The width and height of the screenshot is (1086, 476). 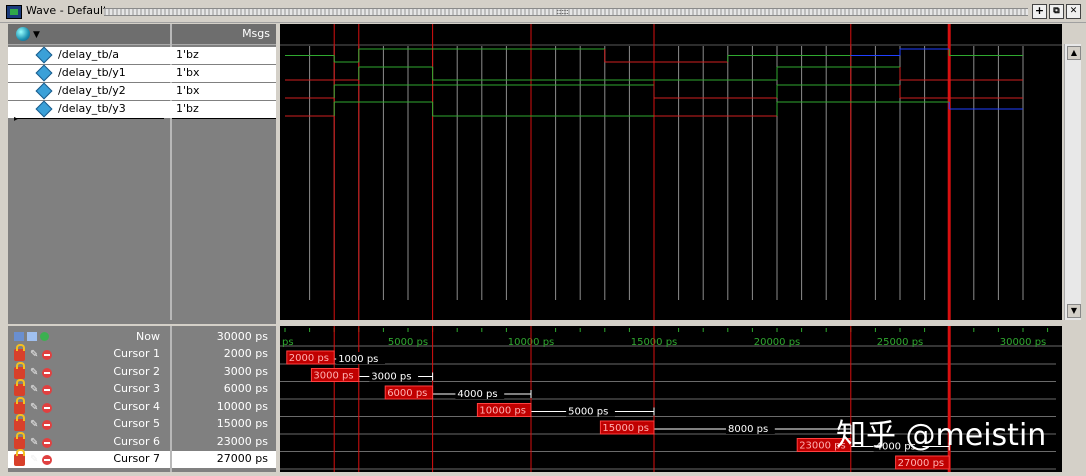 I want to click on cursor-value-cell: 10000 ps, so click(x=224, y=407).